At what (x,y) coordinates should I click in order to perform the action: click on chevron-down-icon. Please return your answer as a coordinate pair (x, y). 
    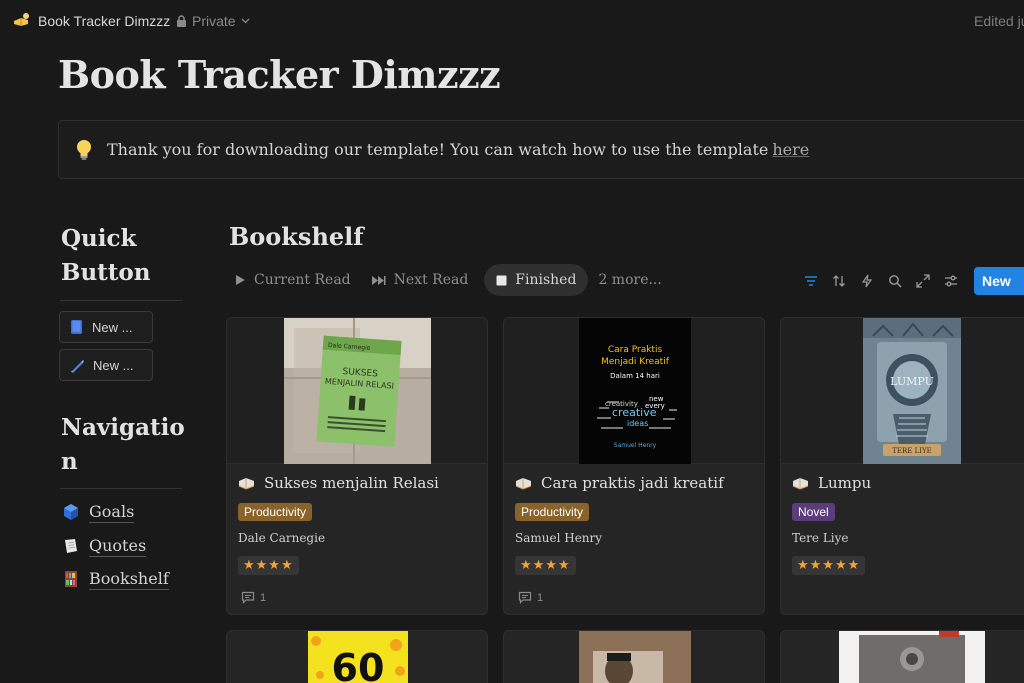
    Looking at the image, I should click on (245, 21).